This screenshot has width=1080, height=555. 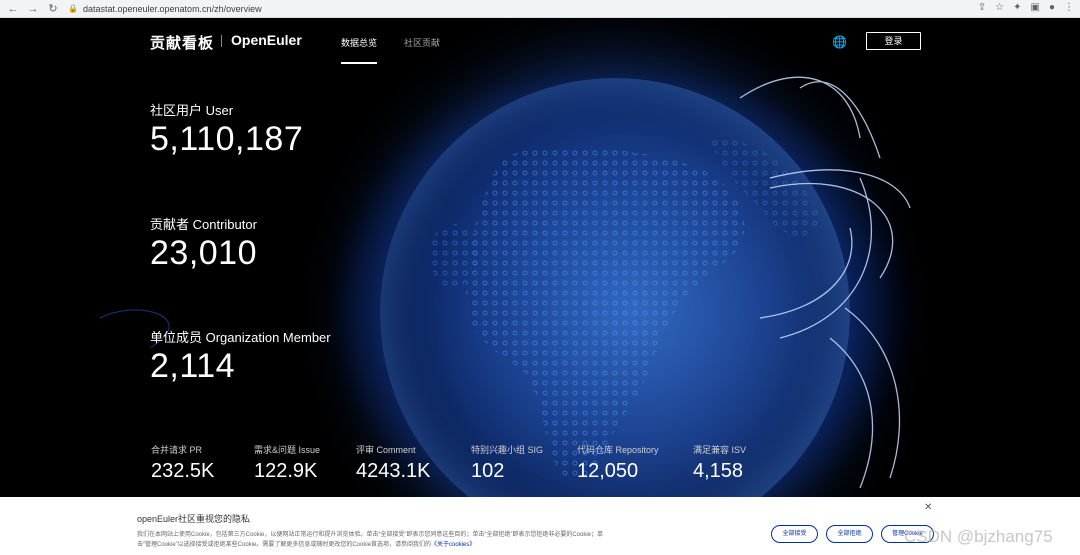 I want to click on pr-value: 232.5K, so click(x=183, y=471).